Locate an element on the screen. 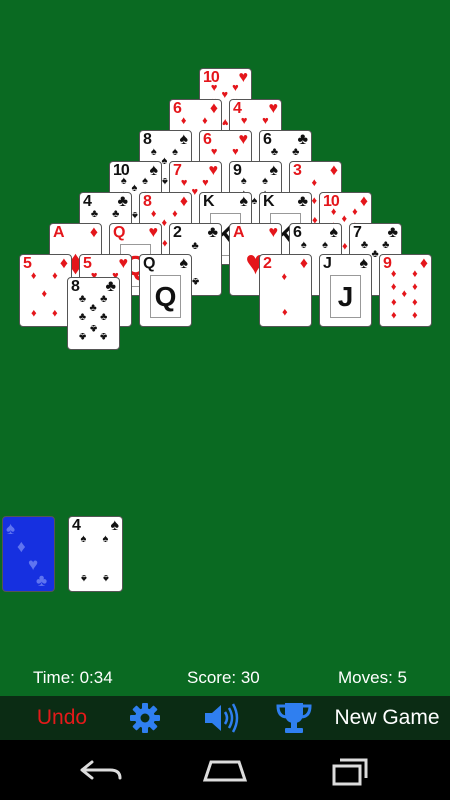 This screenshot has height=800, width=450. settings-button is located at coordinates (145, 718).